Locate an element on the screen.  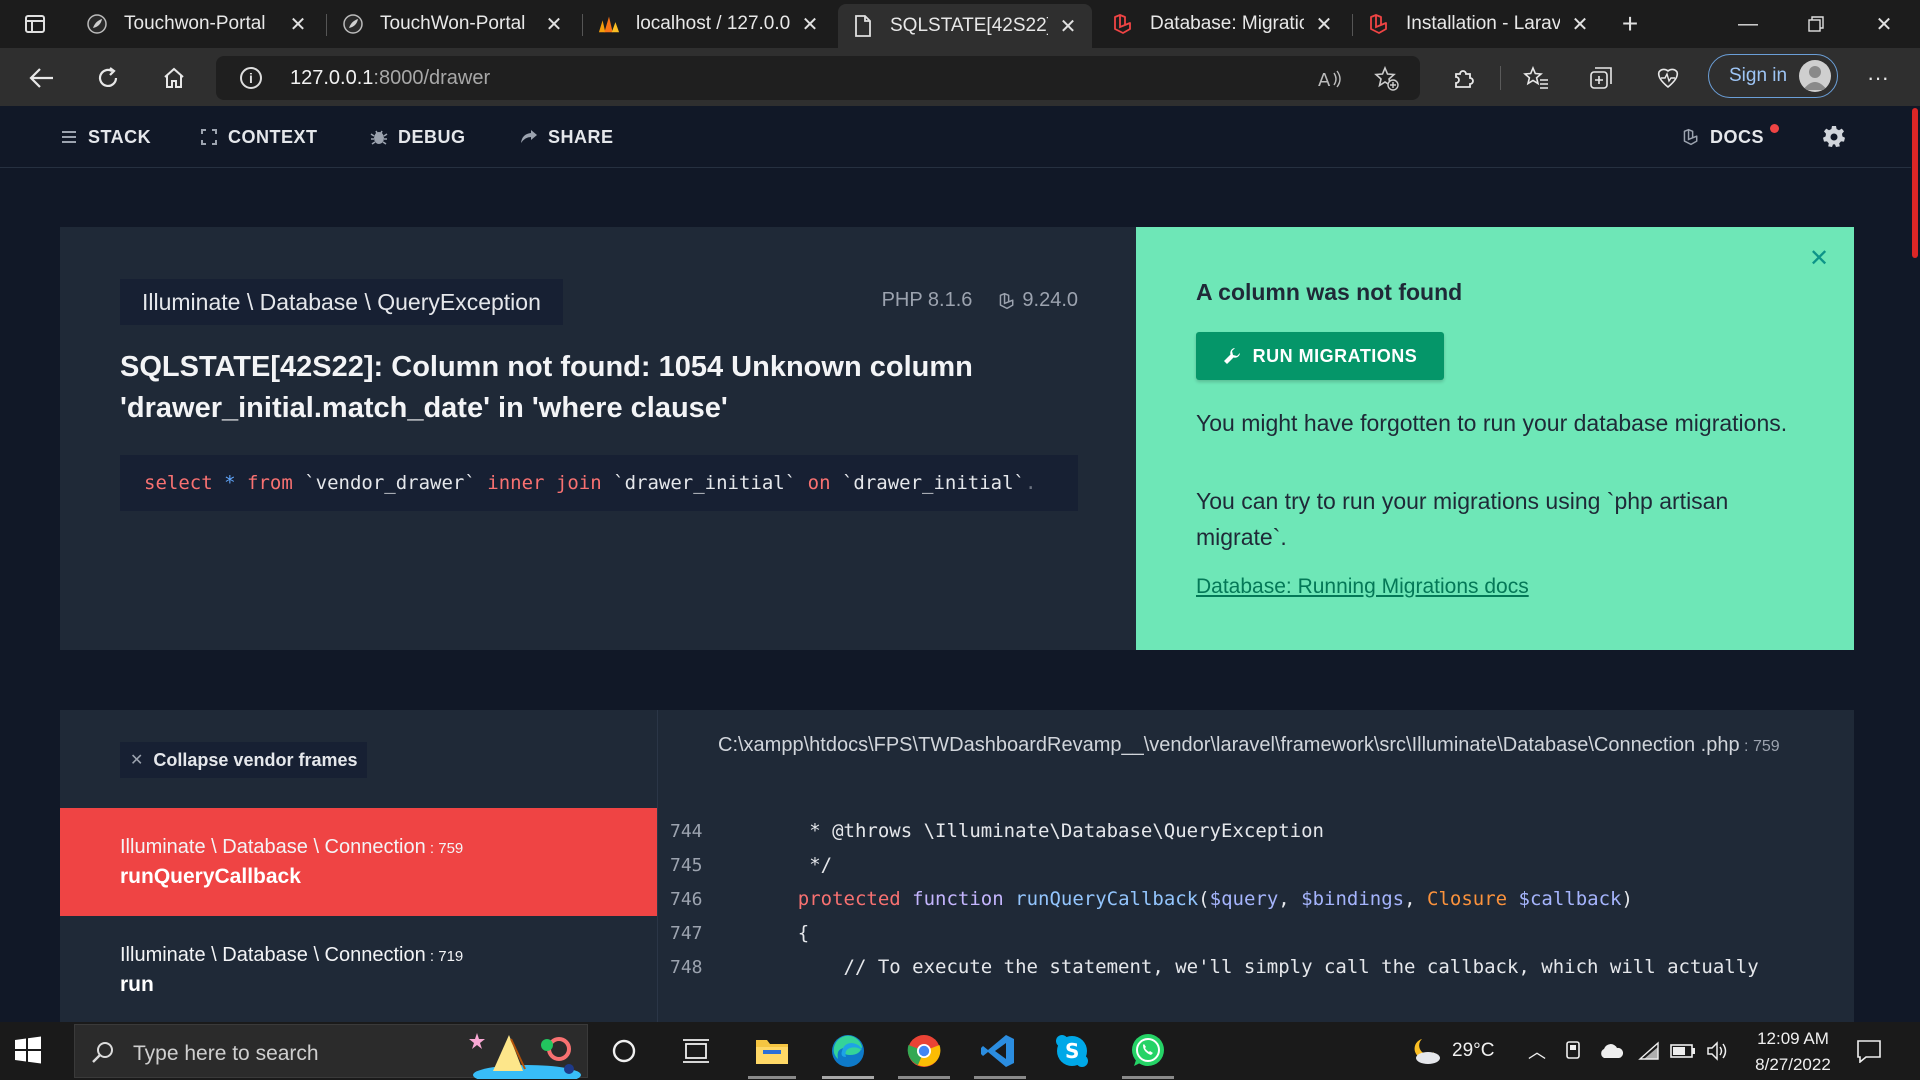
close-solution-button: ✕ is located at coordinates (1819, 258).